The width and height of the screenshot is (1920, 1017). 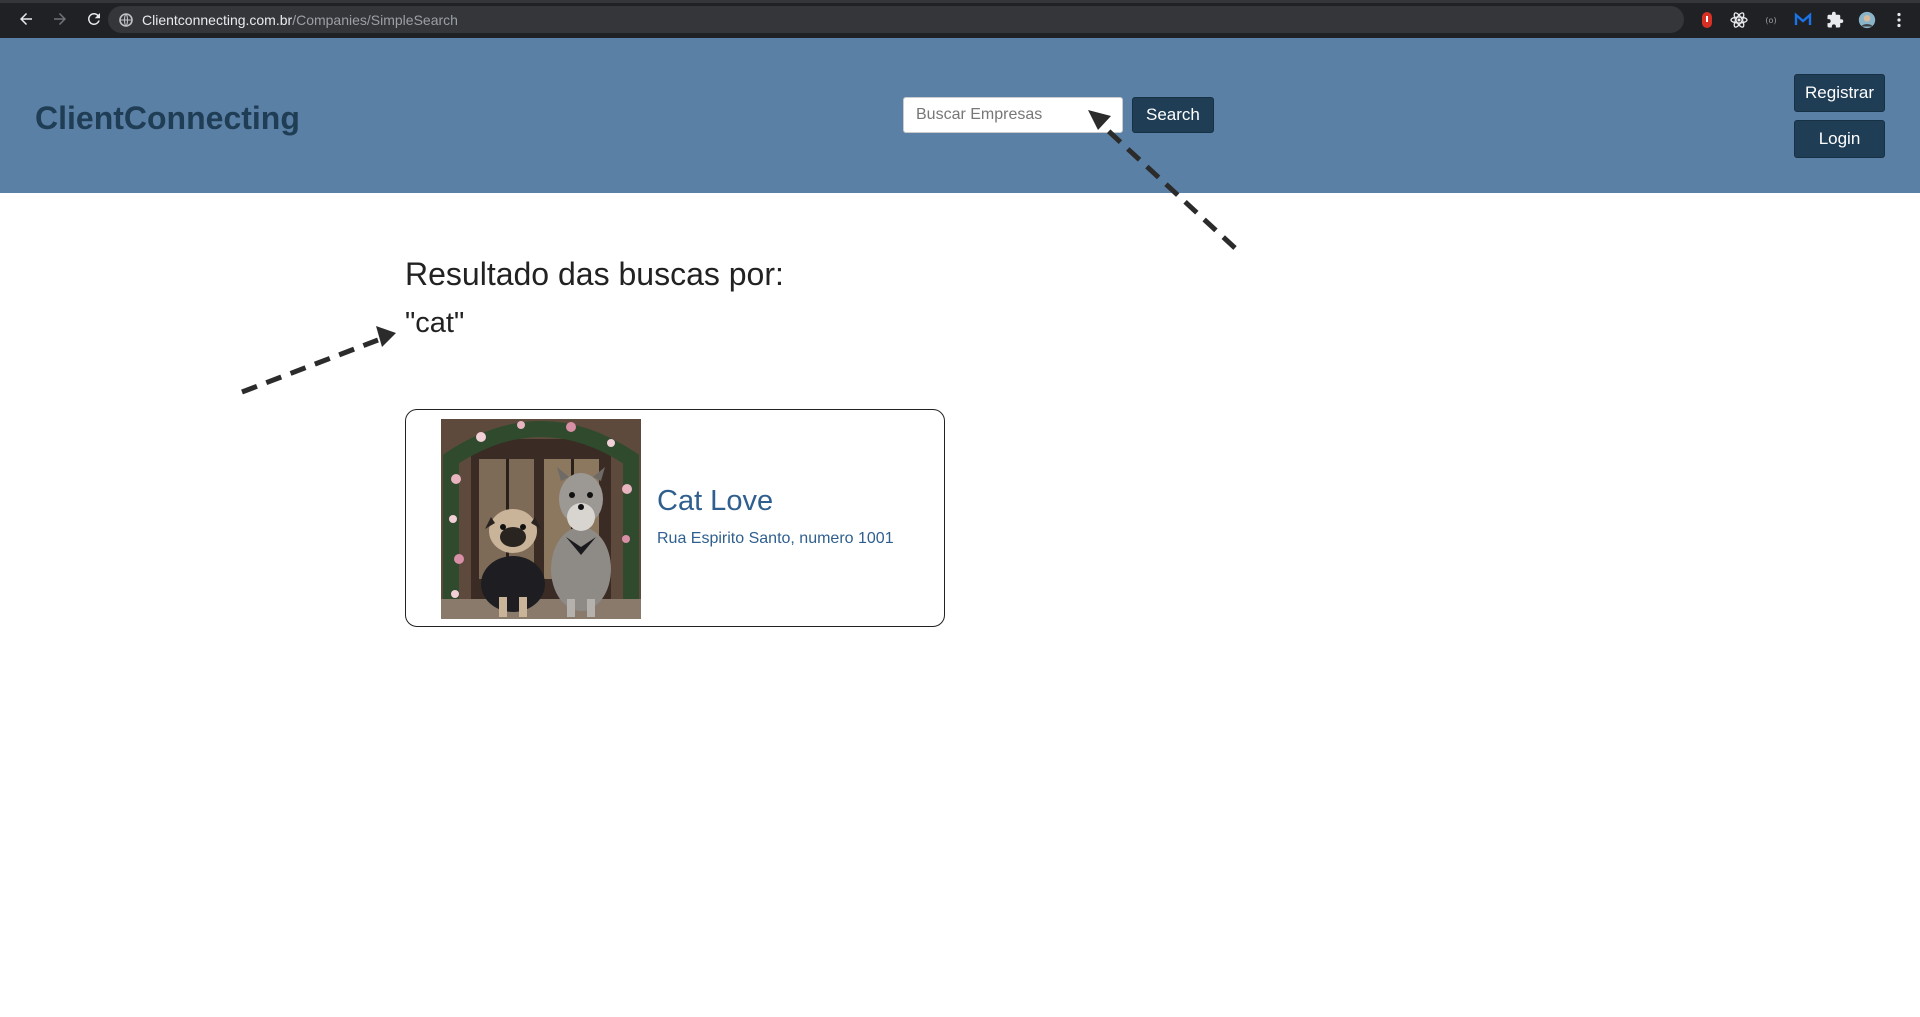 What do you see at coordinates (775, 538) in the screenshot?
I see `company-address: Rua Espirito Santo, numero 1001` at bounding box center [775, 538].